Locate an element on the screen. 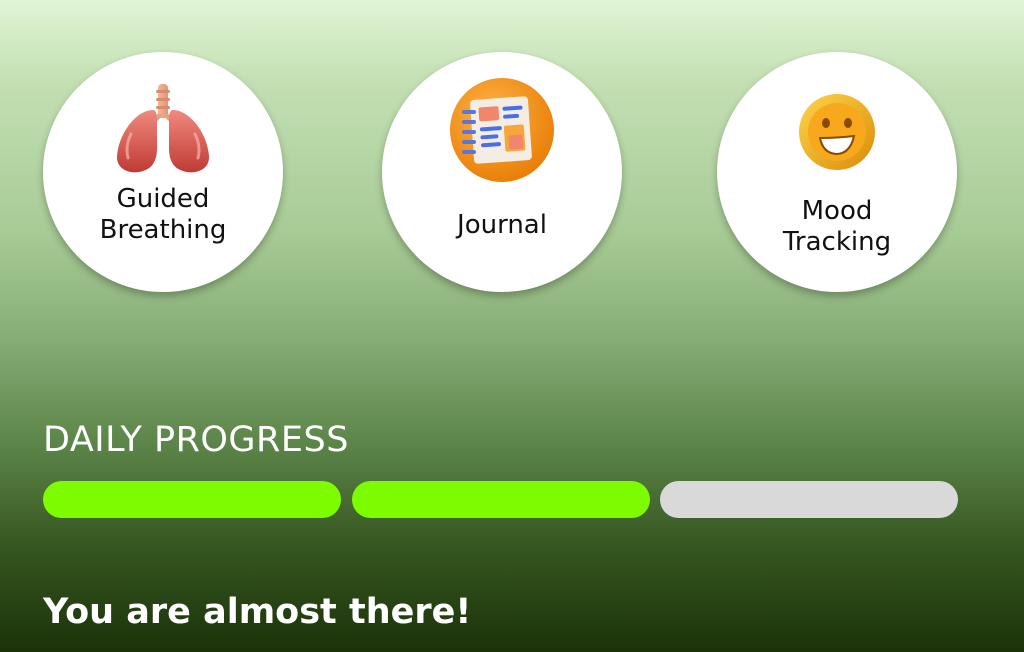 This screenshot has height=652, width=1024. journal-label: Journal is located at coordinates (502, 225).